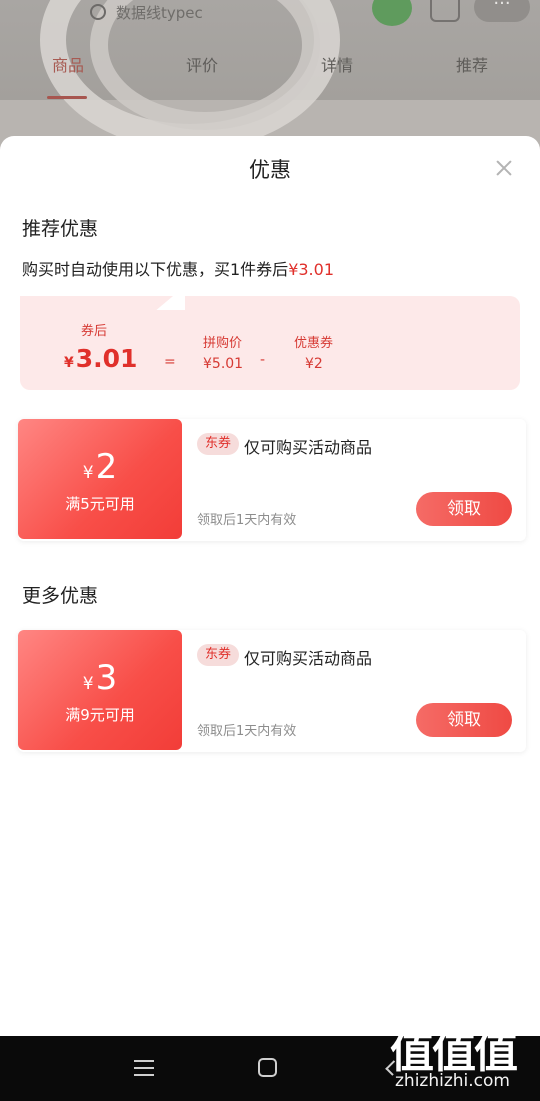  Describe the element at coordinates (311, 269) in the screenshot. I see `description-price: ¥3.01` at that location.